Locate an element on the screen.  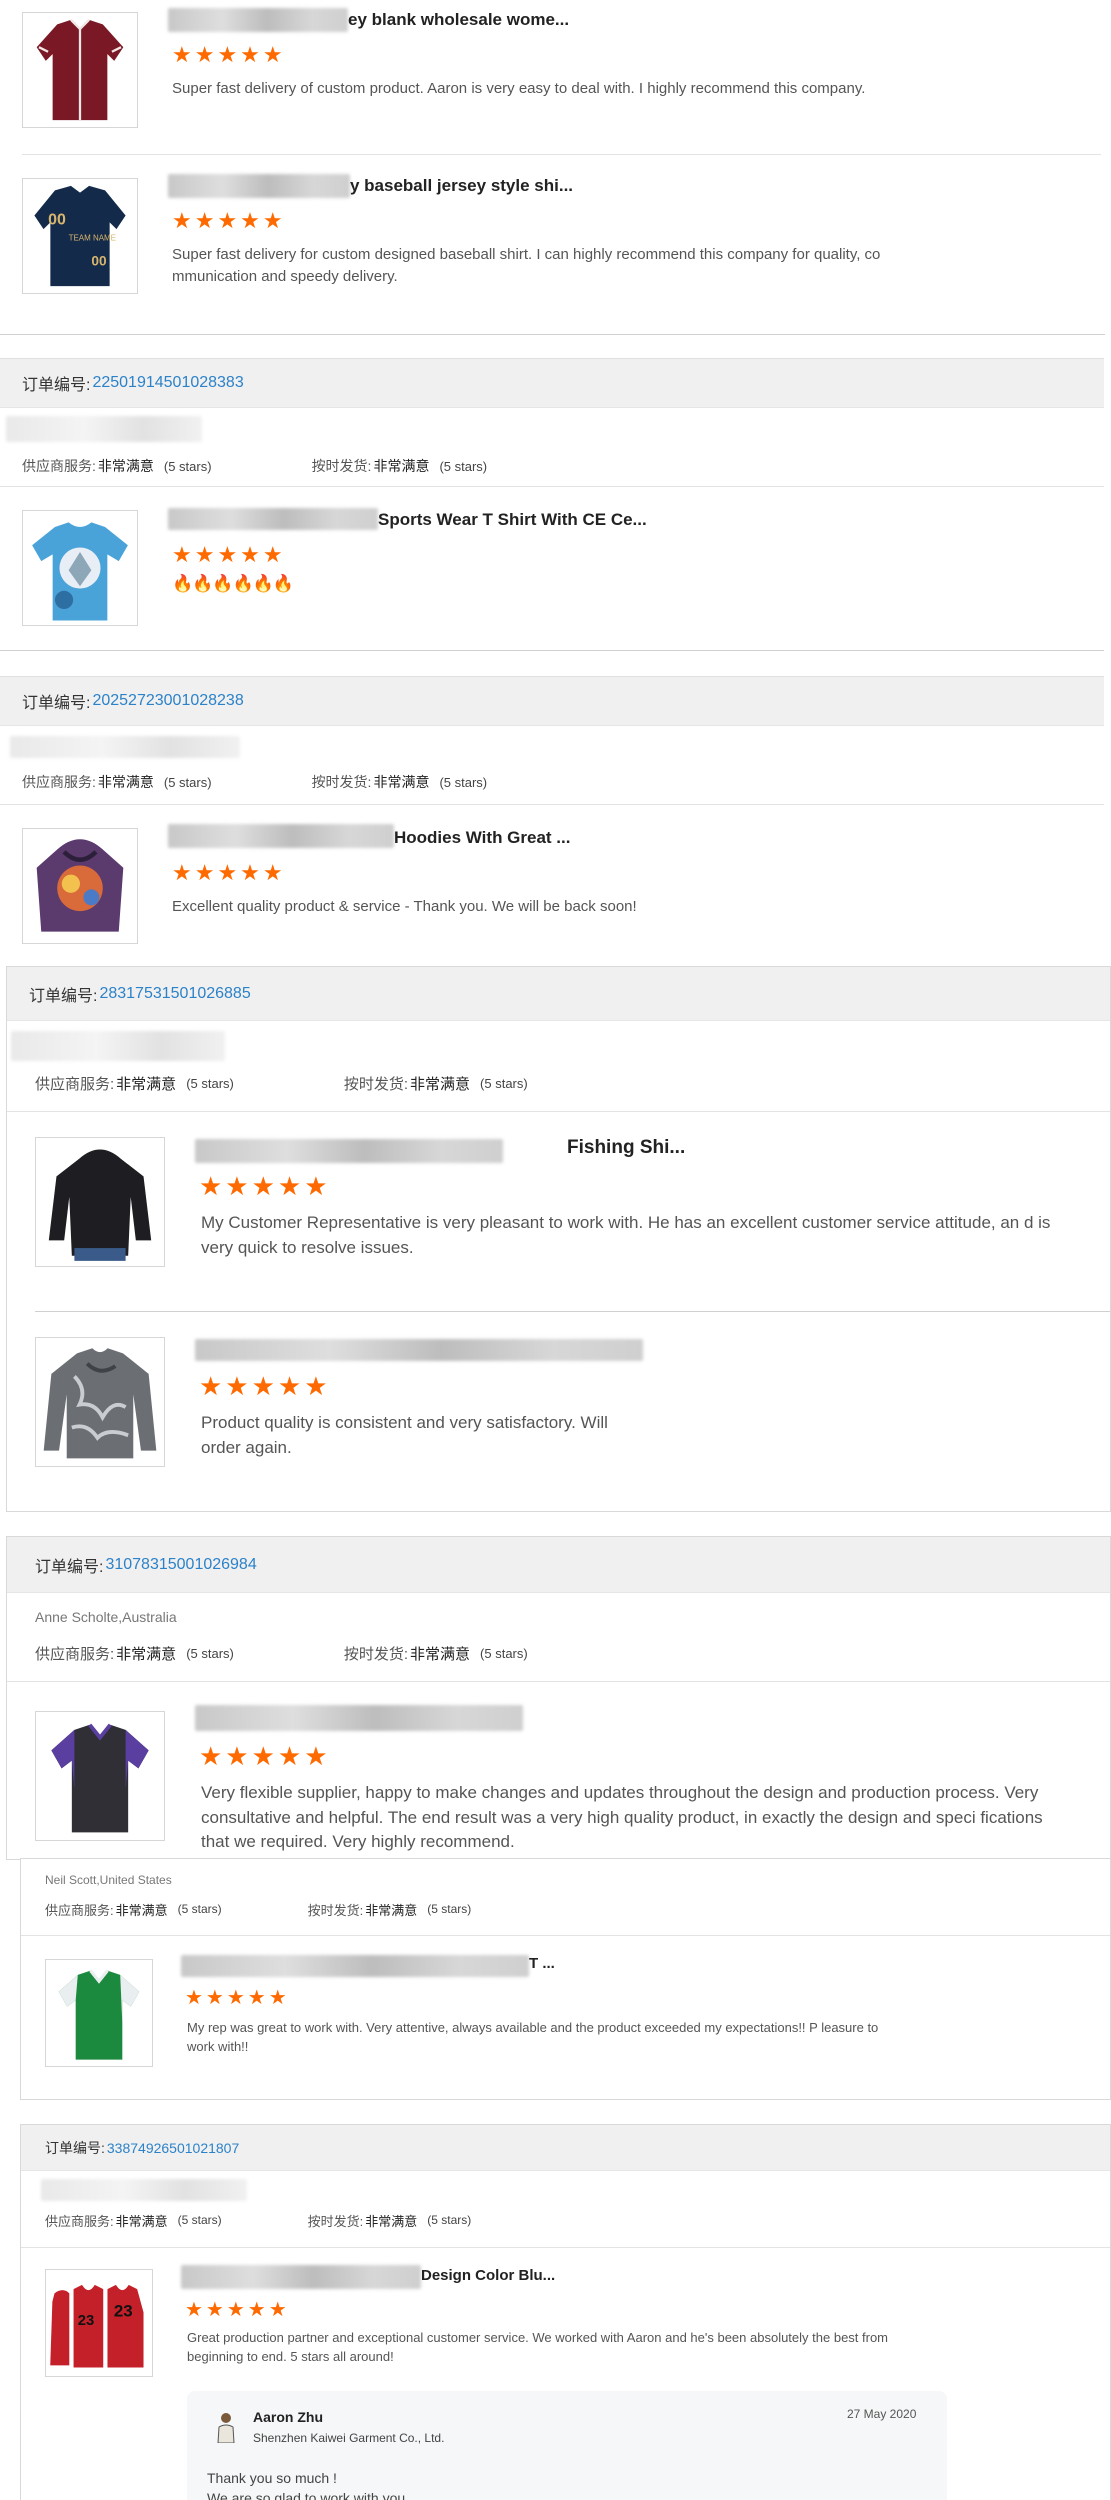
order-number-link: 22501914501028383 is located at coordinates (167, 383).